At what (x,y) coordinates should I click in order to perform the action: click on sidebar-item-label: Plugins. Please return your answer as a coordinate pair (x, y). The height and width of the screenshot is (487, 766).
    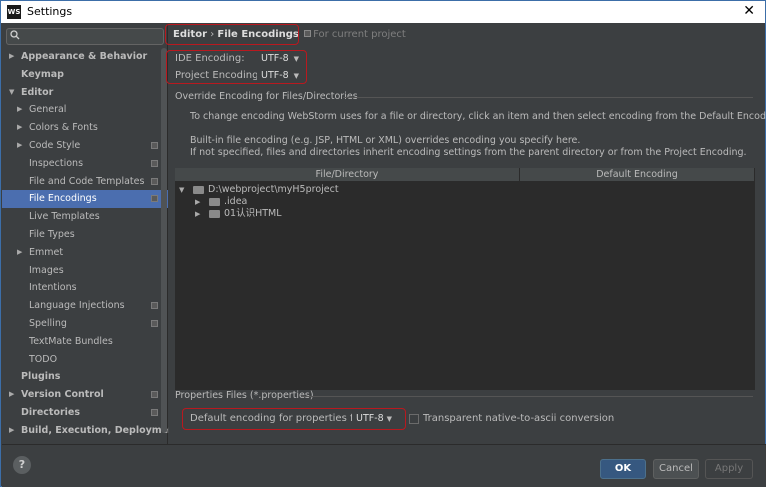
    Looking at the image, I should click on (41, 377).